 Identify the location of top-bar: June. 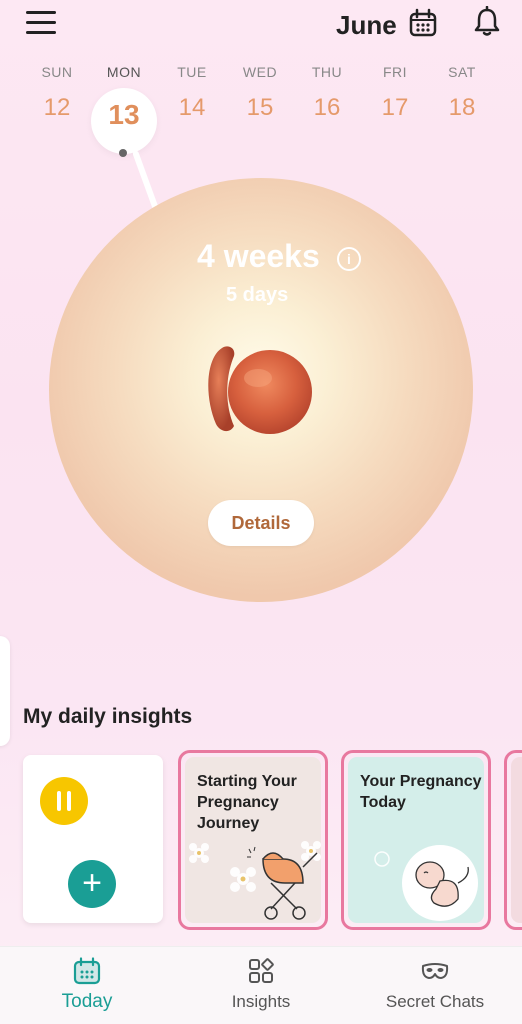
(261, 25).